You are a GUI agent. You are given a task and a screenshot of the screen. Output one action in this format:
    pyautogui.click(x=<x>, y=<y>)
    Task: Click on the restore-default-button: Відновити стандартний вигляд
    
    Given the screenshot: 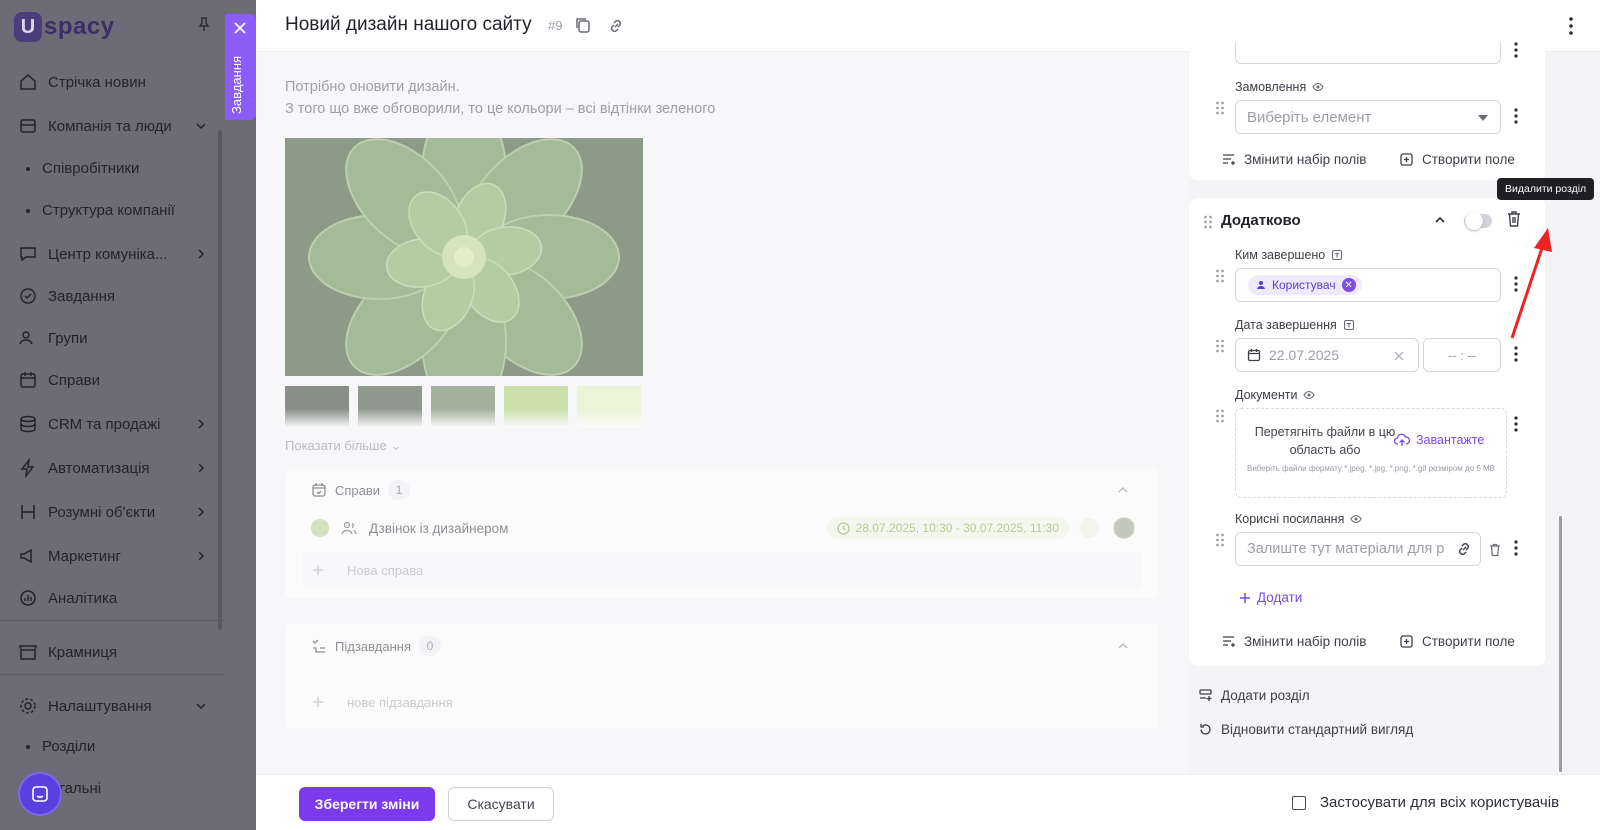 What is the action you would take?
    pyautogui.click(x=1305, y=729)
    